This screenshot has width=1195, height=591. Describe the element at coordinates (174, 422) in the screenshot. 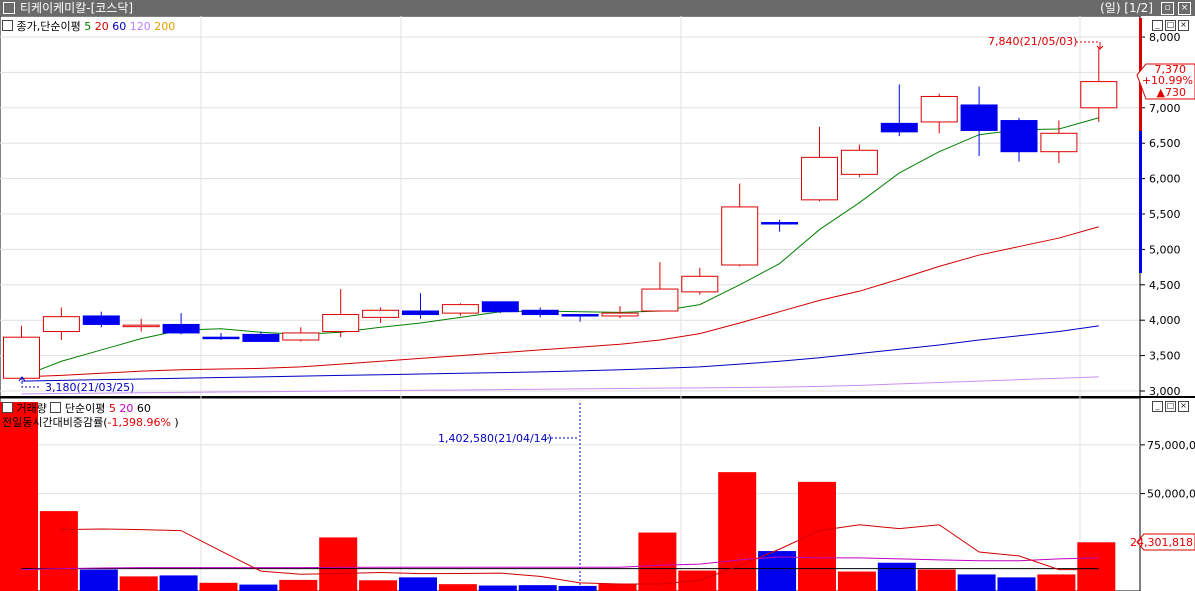

I see `volume-sub-legend-end: )` at that location.